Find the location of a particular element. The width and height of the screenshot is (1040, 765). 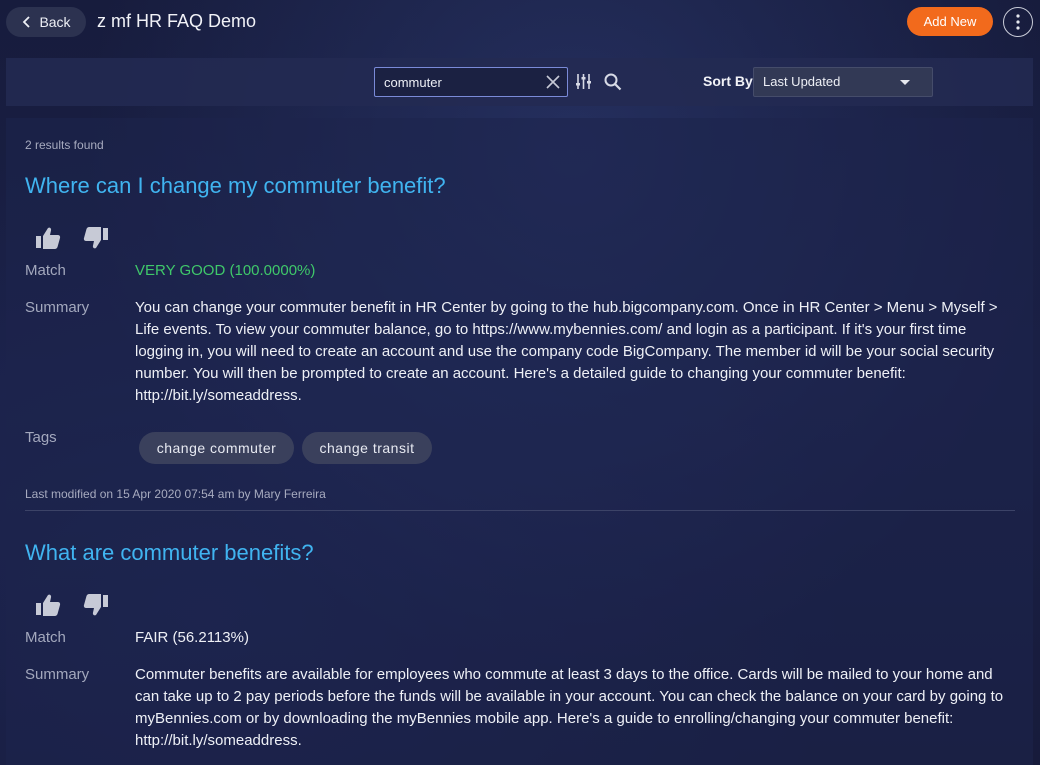

tag-chip: change transit is located at coordinates (367, 448).